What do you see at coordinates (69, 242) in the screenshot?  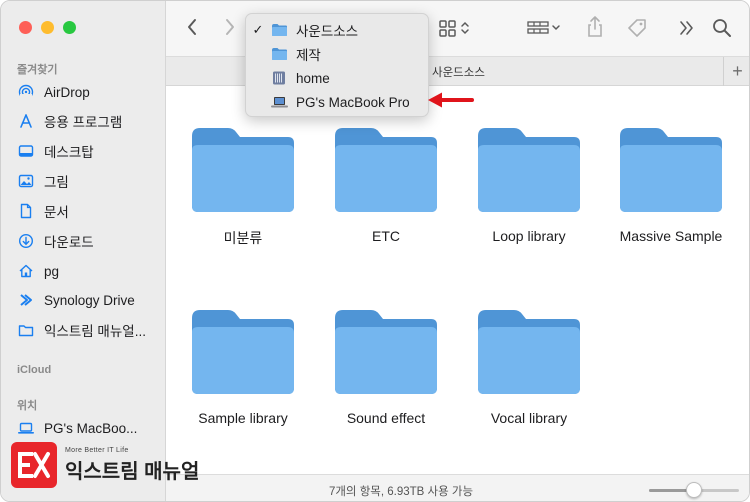 I see `sidebar-item-label: 다운로드` at bounding box center [69, 242].